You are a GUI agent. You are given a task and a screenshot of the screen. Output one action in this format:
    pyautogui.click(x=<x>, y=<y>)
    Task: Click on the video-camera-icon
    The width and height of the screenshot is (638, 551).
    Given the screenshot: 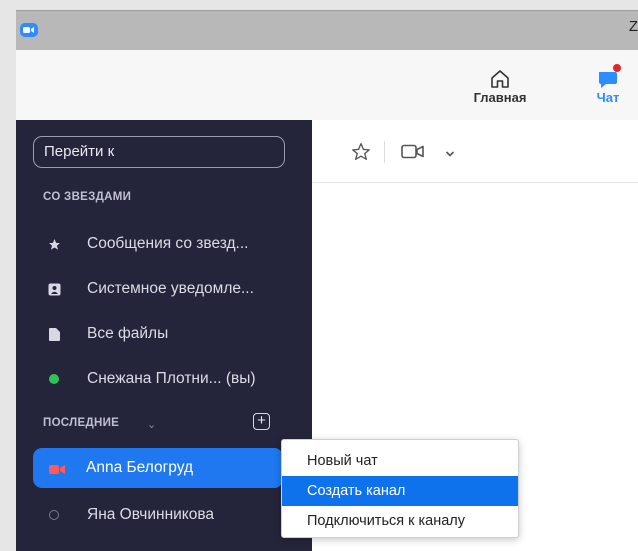 What is the action you would take?
    pyautogui.click(x=413, y=154)
    